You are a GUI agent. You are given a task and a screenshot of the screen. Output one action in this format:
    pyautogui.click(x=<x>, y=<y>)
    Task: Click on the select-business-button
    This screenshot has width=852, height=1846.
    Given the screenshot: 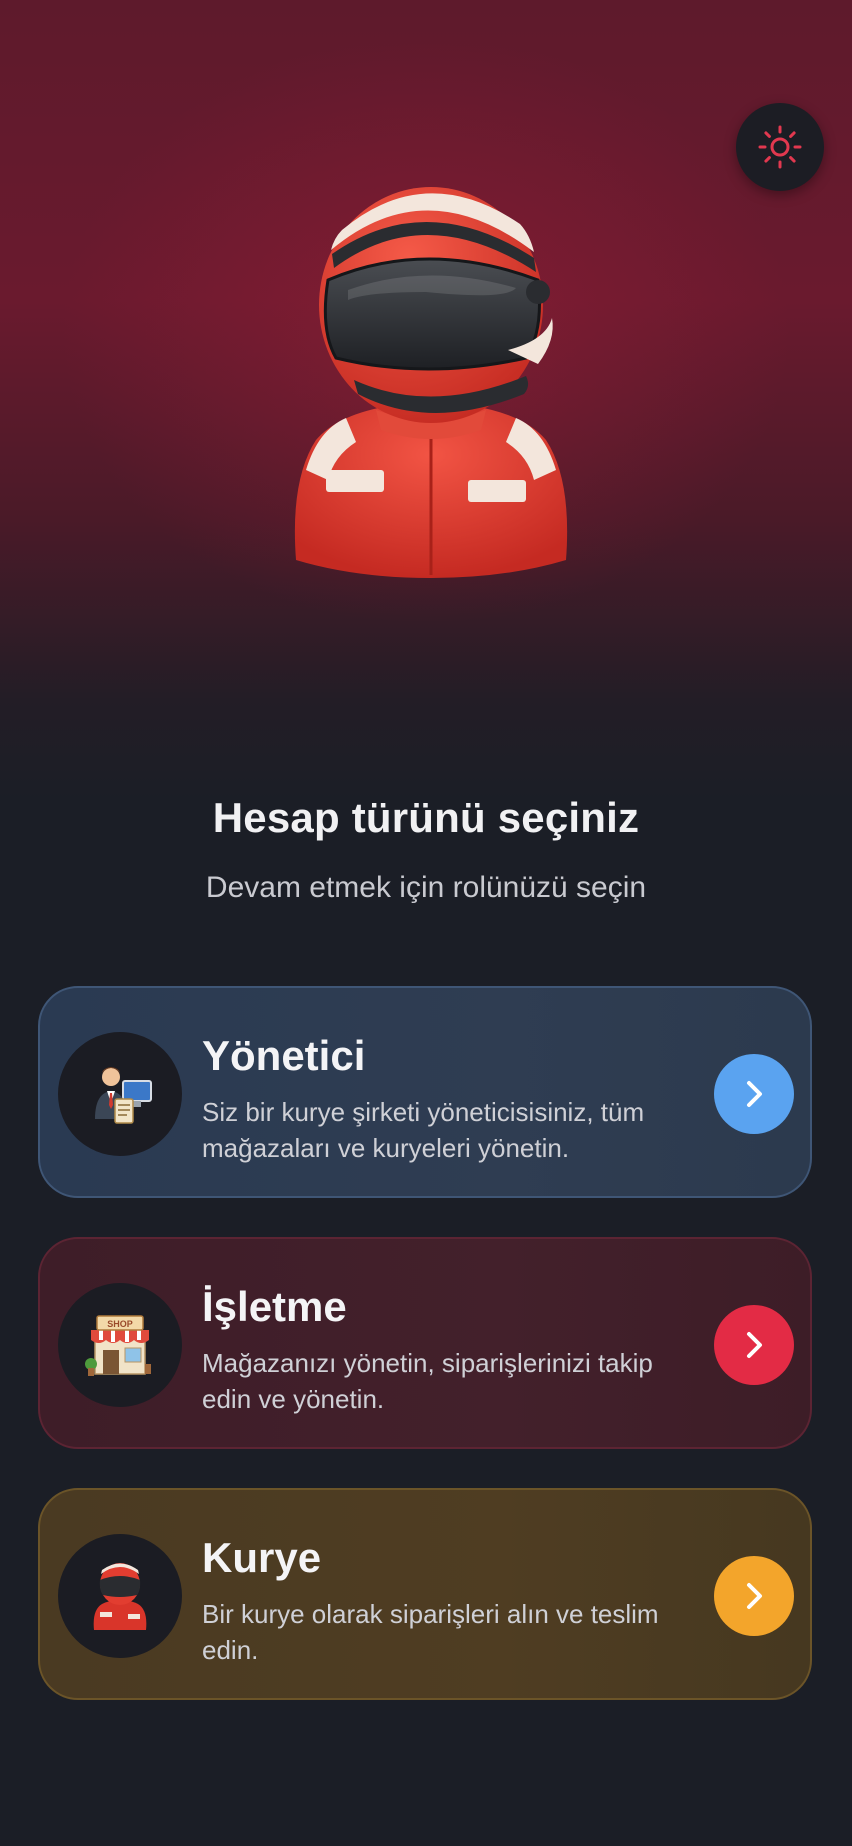 What is the action you would take?
    pyautogui.click(x=754, y=1345)
    